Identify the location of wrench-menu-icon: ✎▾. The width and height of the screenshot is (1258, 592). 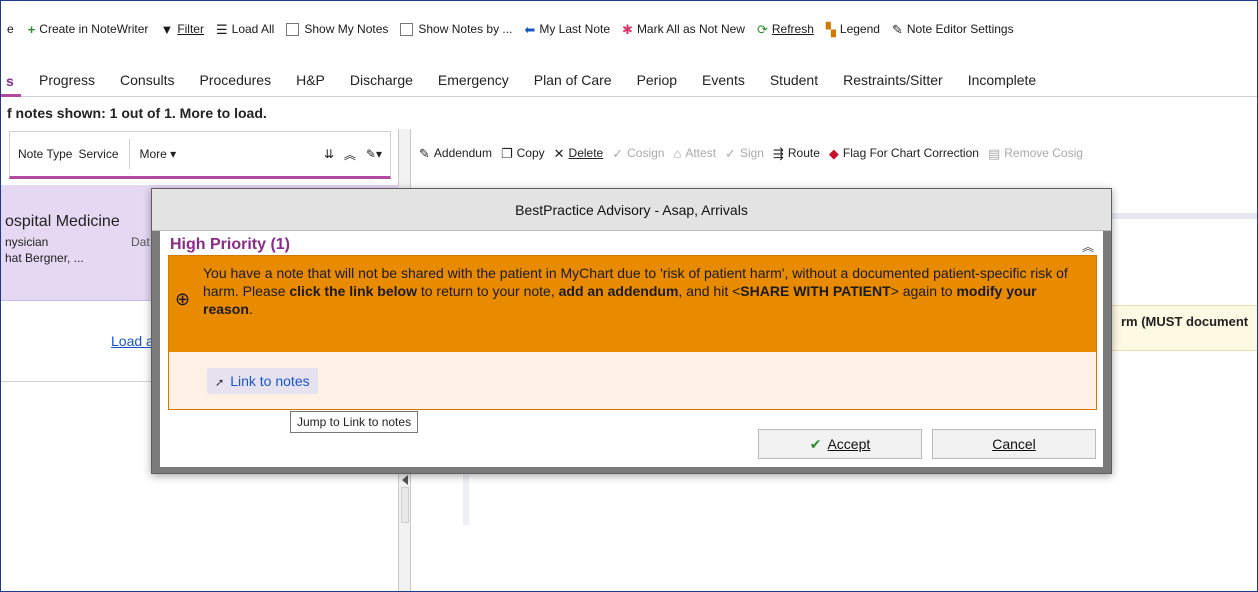
(374, 154).